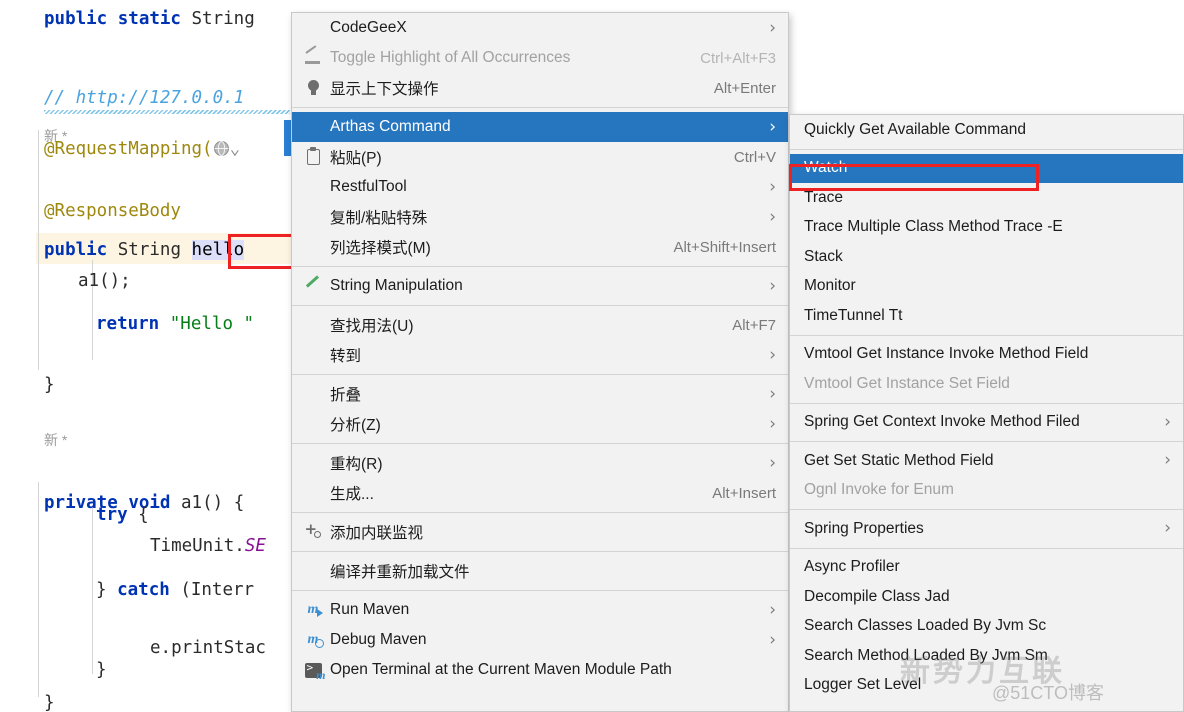 The image size is (1184, 712). I want to click on menu-item-analyze: 分析(Z) ›, so click(540, 424).